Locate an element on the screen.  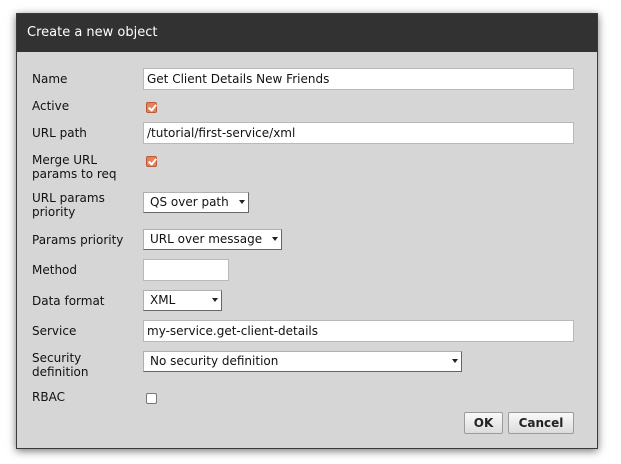
url-params-priority-label-line2: priority is located at coordinates (54, 212).